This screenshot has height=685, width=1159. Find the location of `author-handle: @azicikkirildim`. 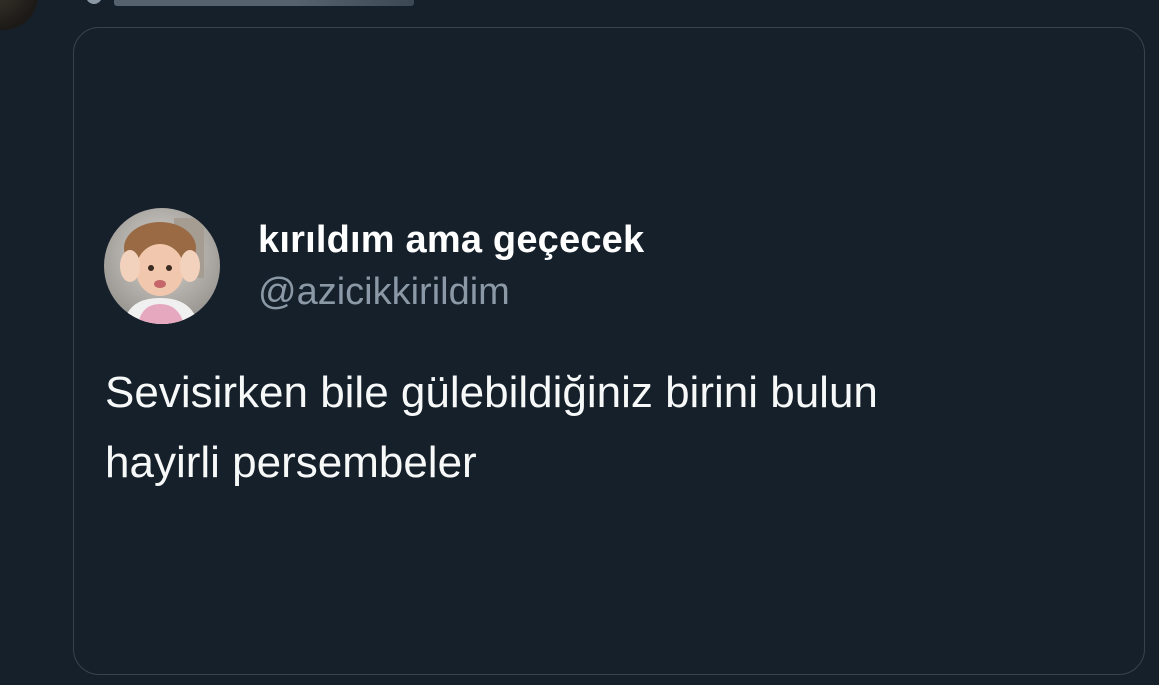

author-handle: @azicikkirildim is located at coordinates (451, 292).